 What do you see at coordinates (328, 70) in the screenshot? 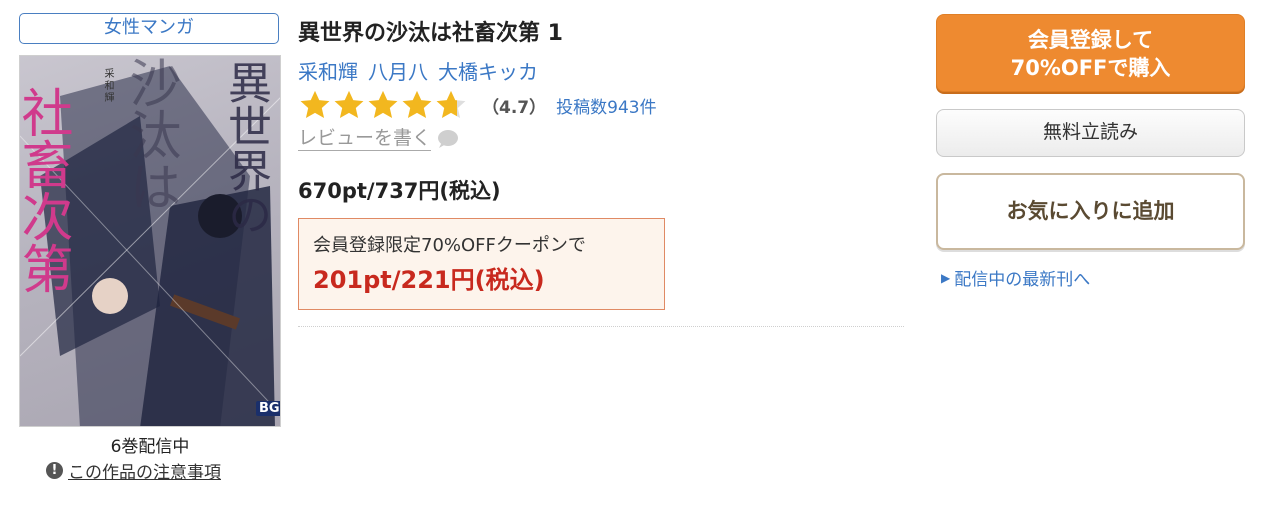
I see `author-link: 采和輝` at bounding box center [328, 70].